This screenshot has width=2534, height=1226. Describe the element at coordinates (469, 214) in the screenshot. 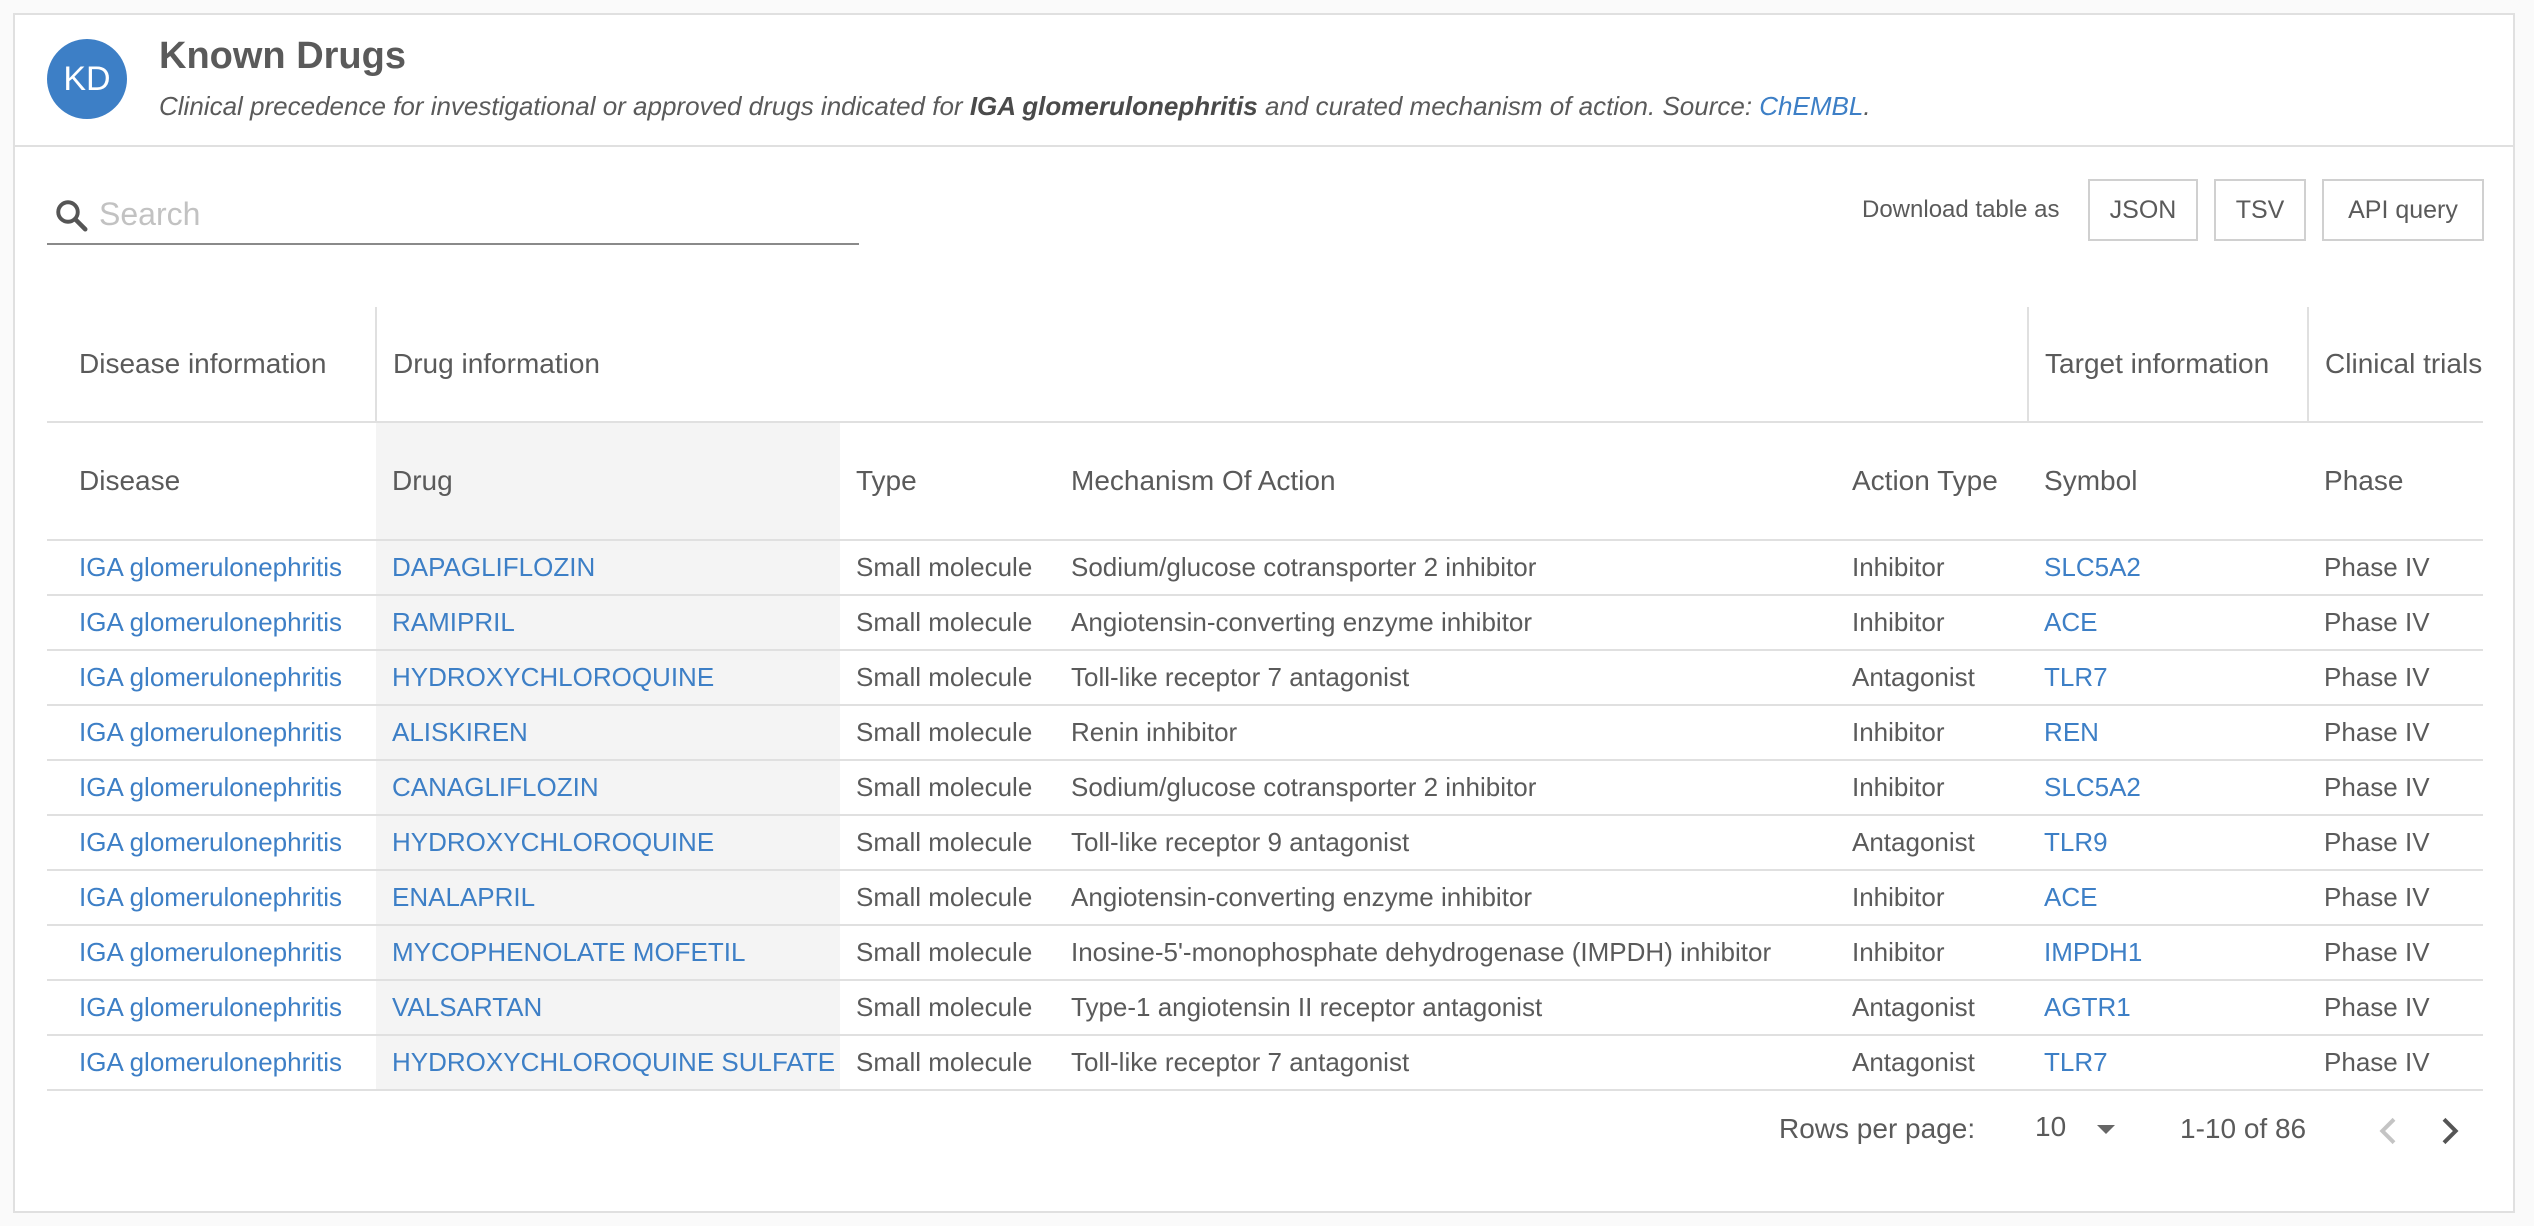

I see `search-input` at that location.